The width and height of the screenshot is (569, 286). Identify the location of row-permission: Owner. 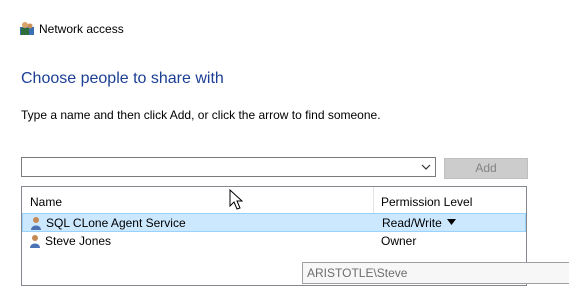
(399, 241).